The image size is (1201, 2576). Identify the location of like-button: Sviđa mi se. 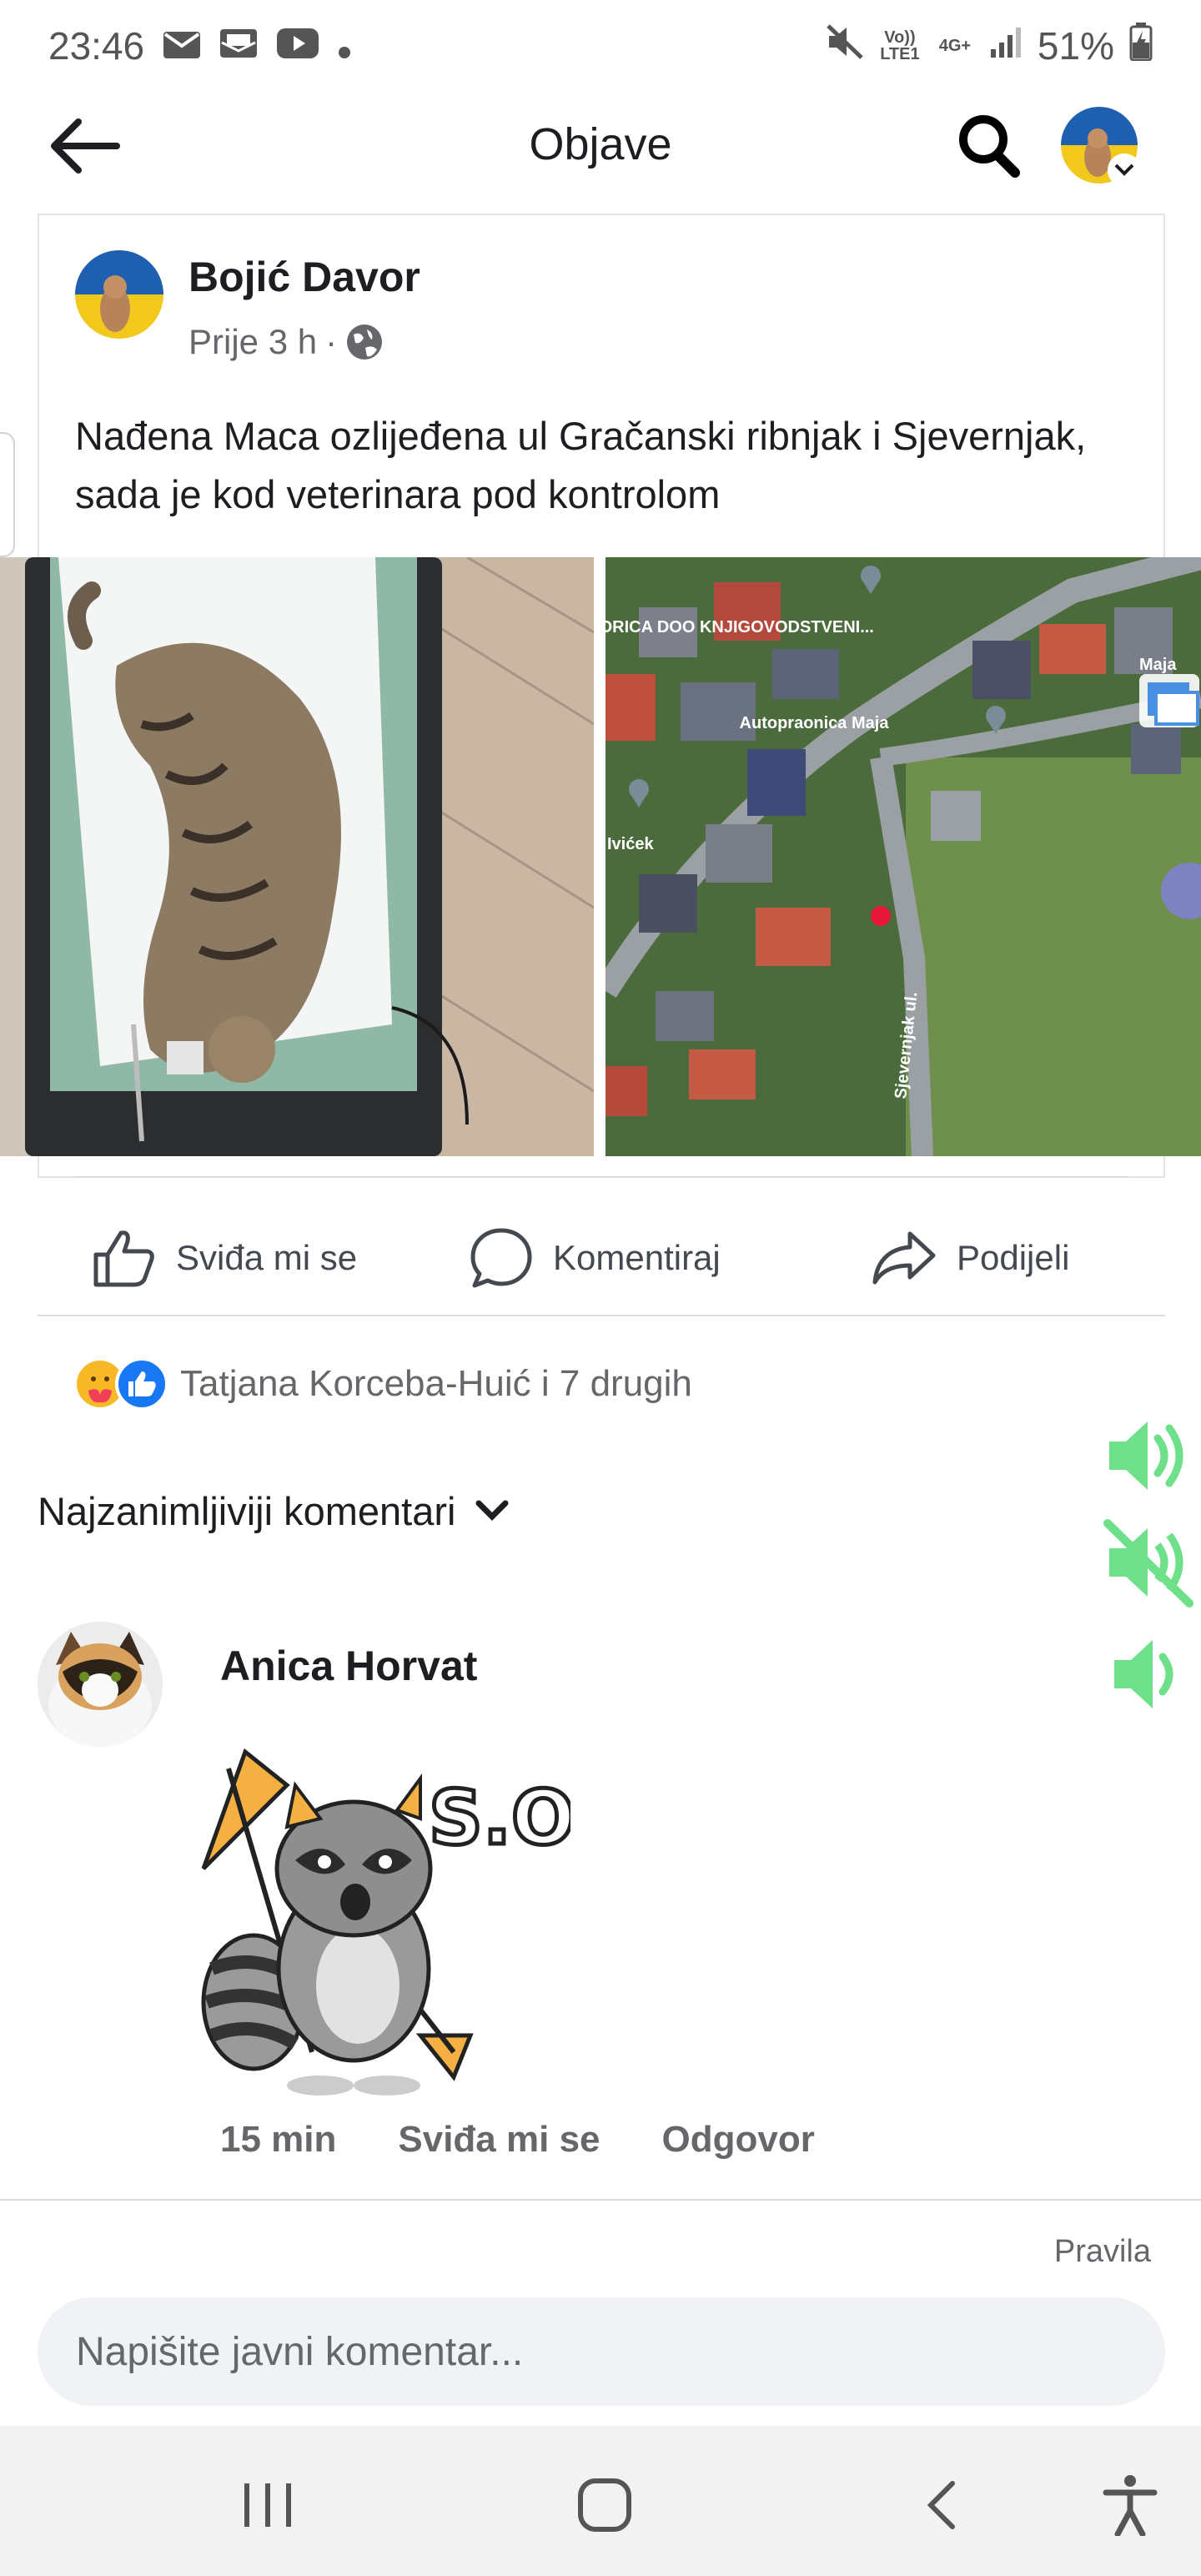
(225, 1258).